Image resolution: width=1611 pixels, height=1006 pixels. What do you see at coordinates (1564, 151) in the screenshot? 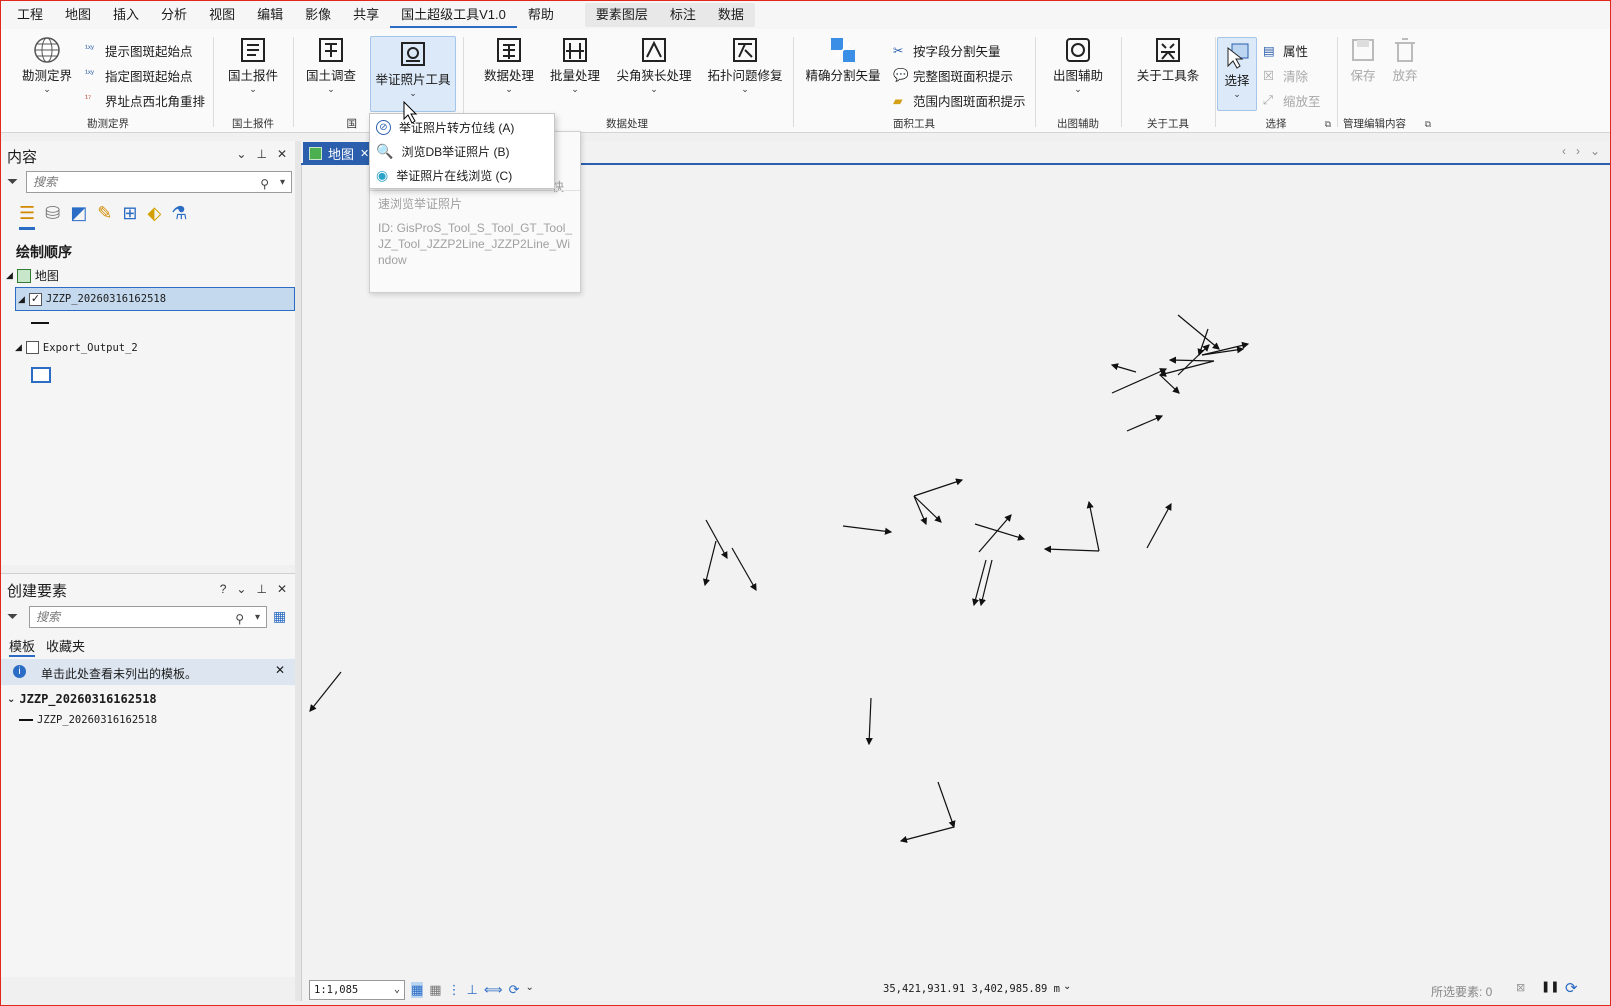
I see `chevron-left-icon: ‹` at bounding box center [1564, 151].